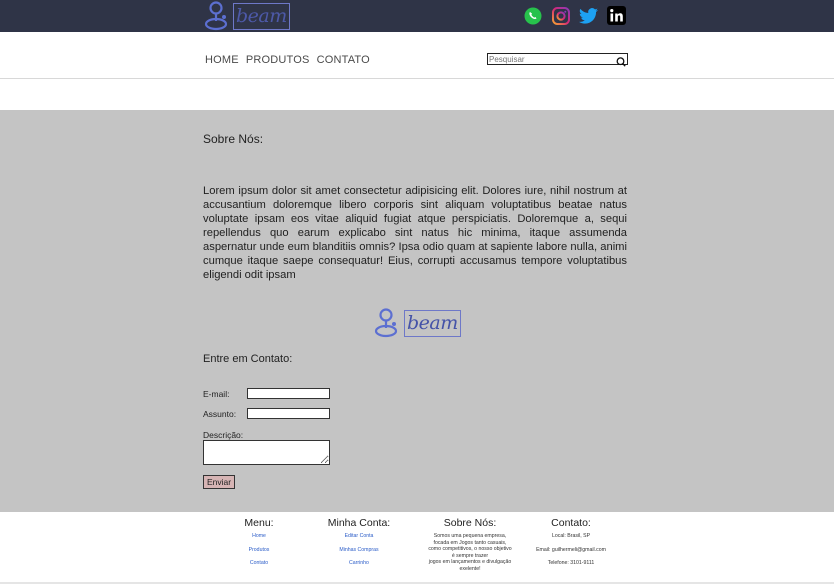  I want to click on footer-about-line: é sempre trazer, so click(470, 555).